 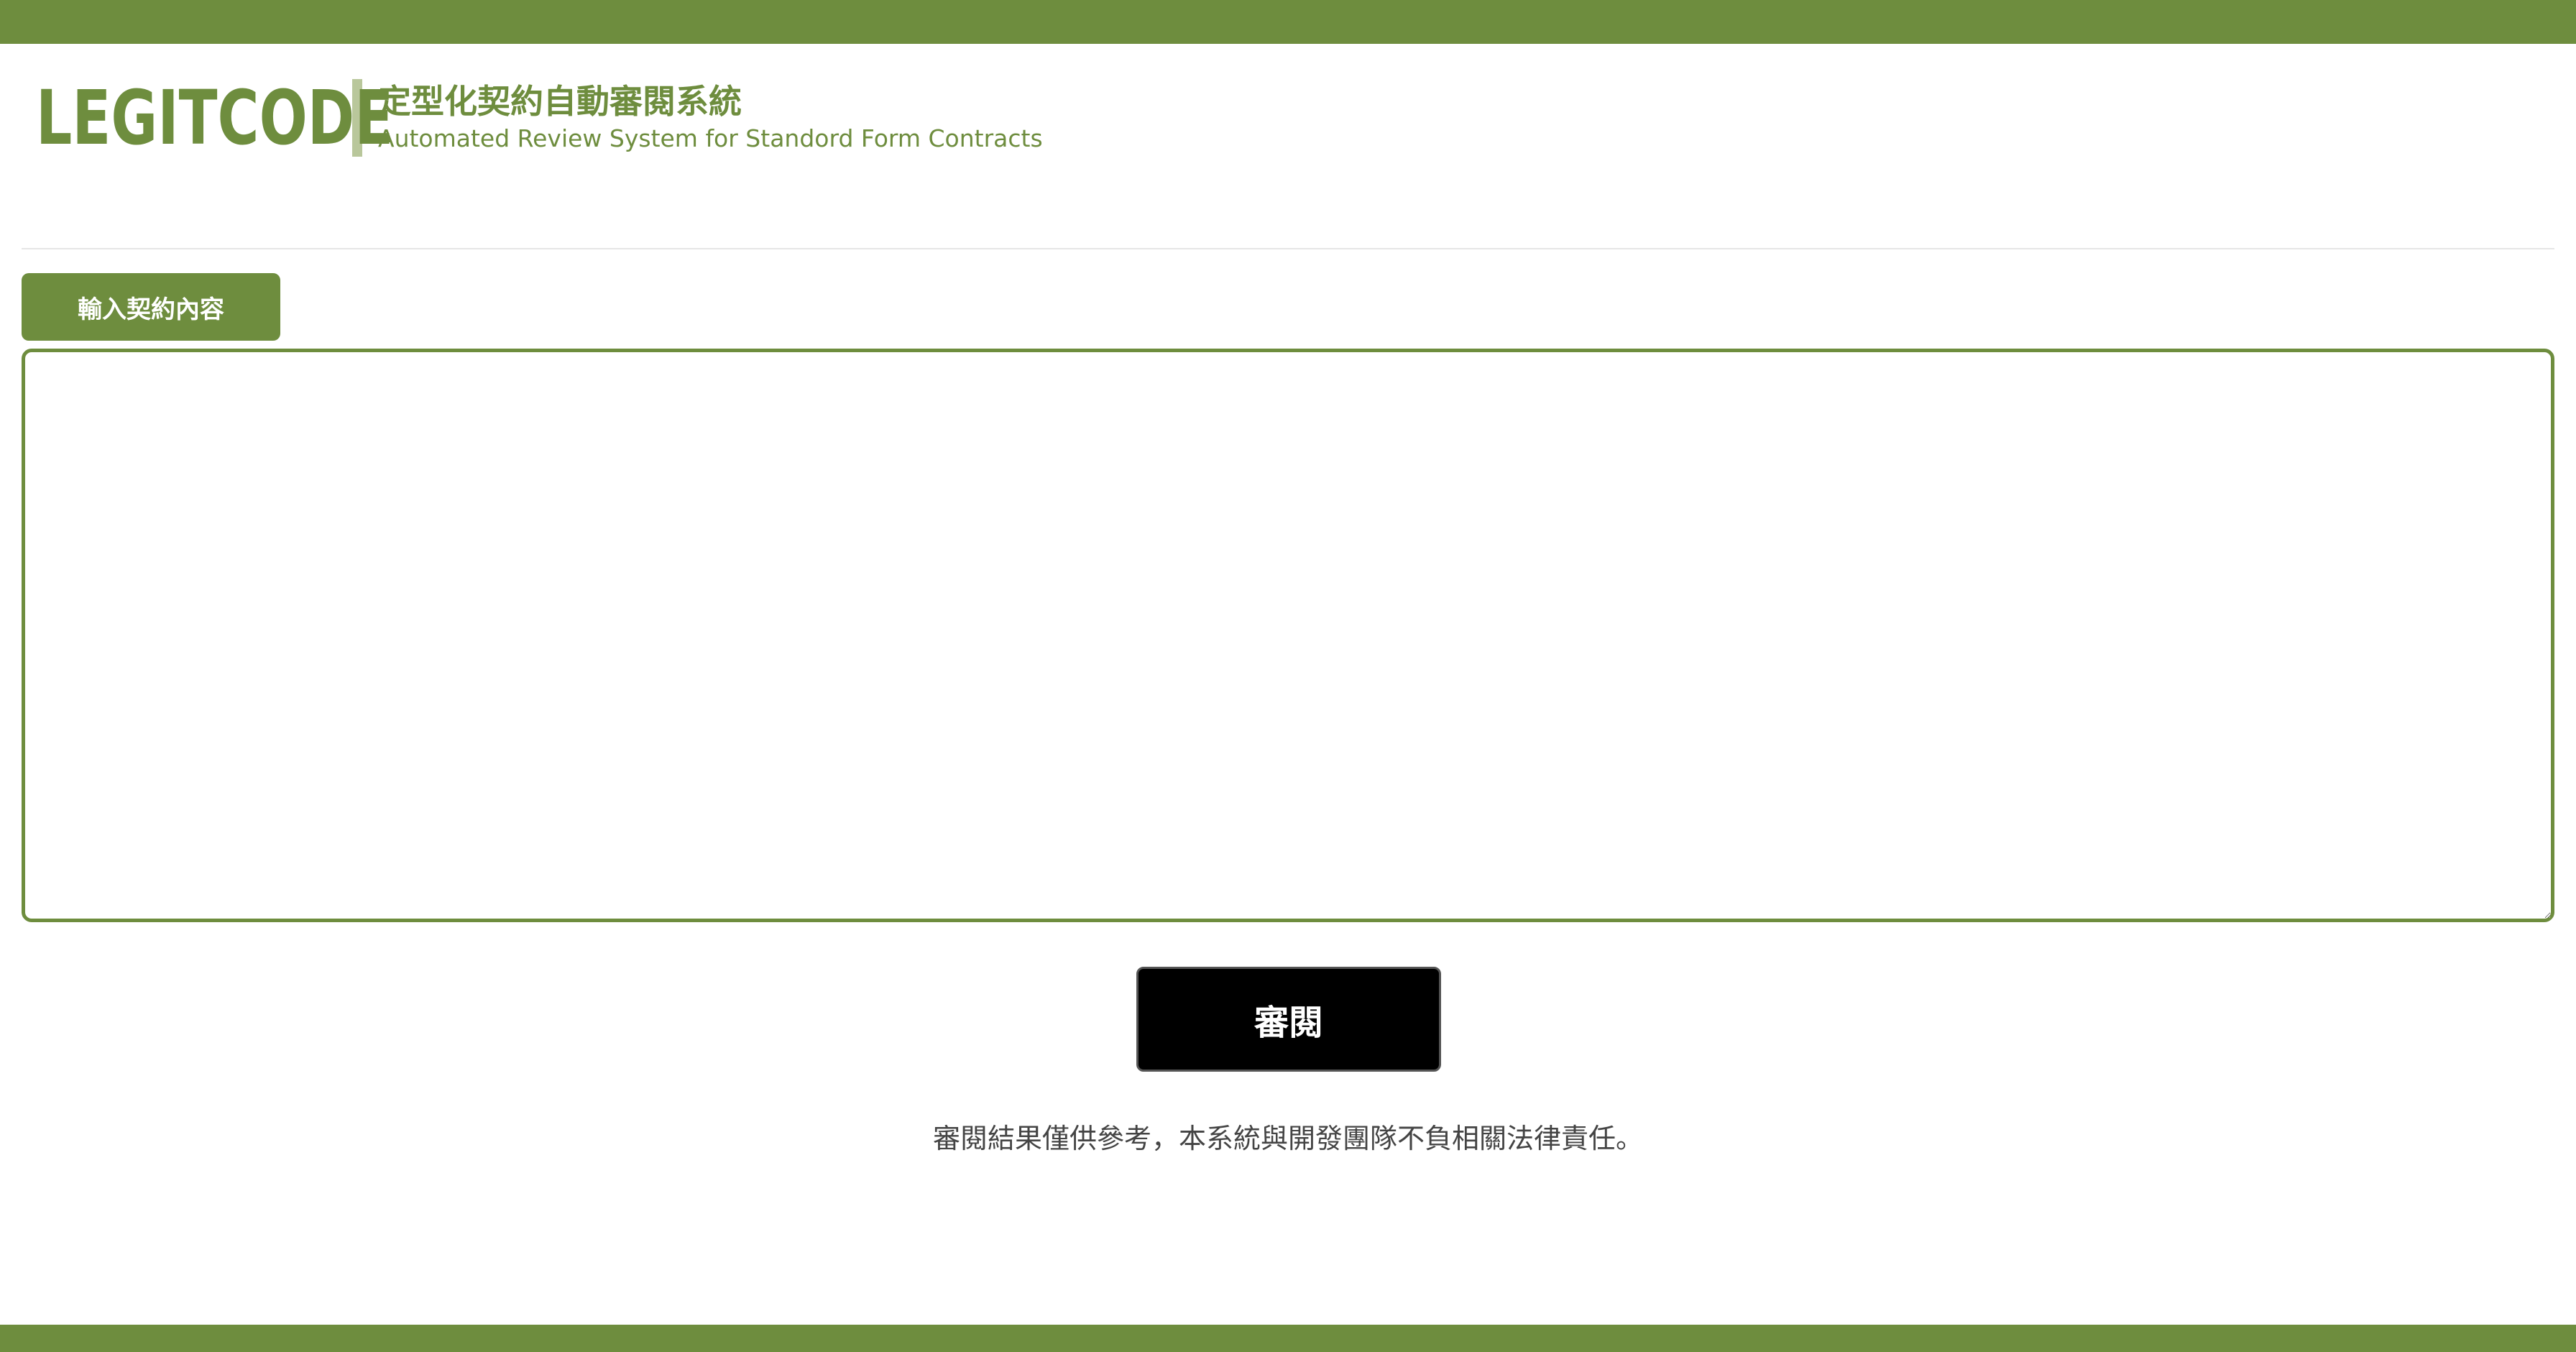 What do you see at coordinates (1288, 1019) in the screenshot?
I see `review-button: 審閱` at bounding box center [1288, 1019].